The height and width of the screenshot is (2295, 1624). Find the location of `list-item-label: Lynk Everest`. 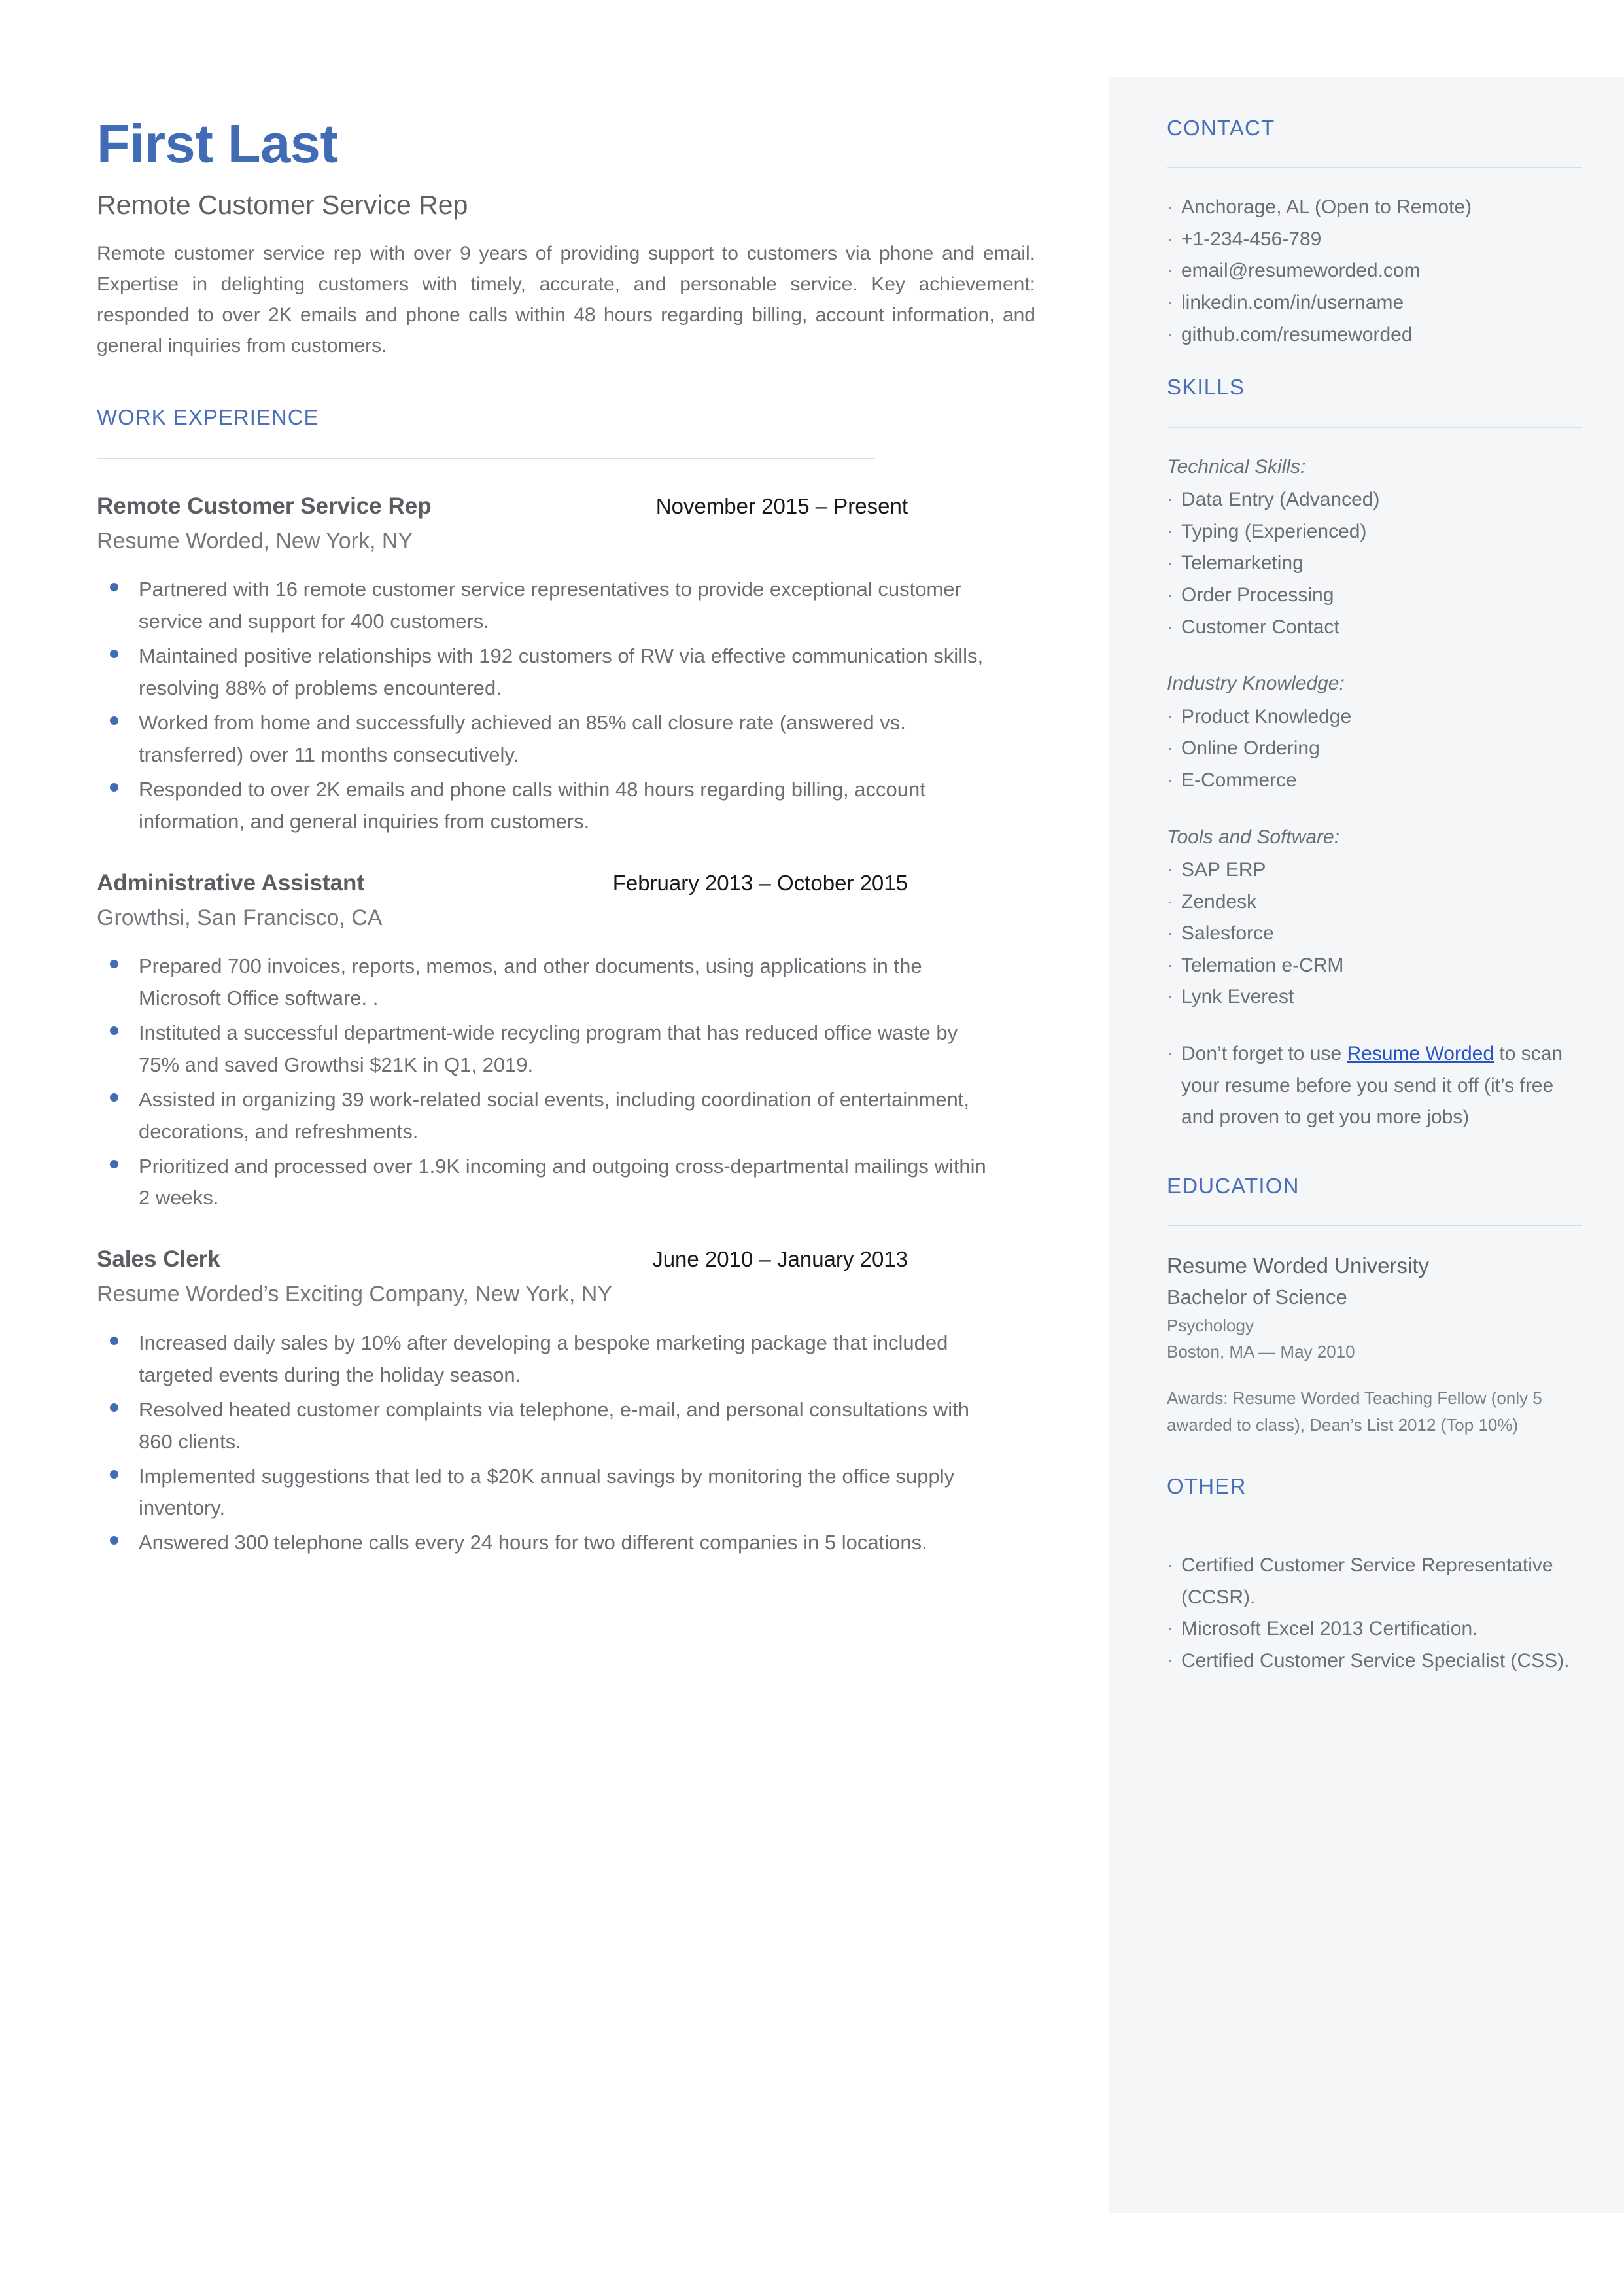

list-item-label: Lynk Everest is located at coordinates (1237, 997).